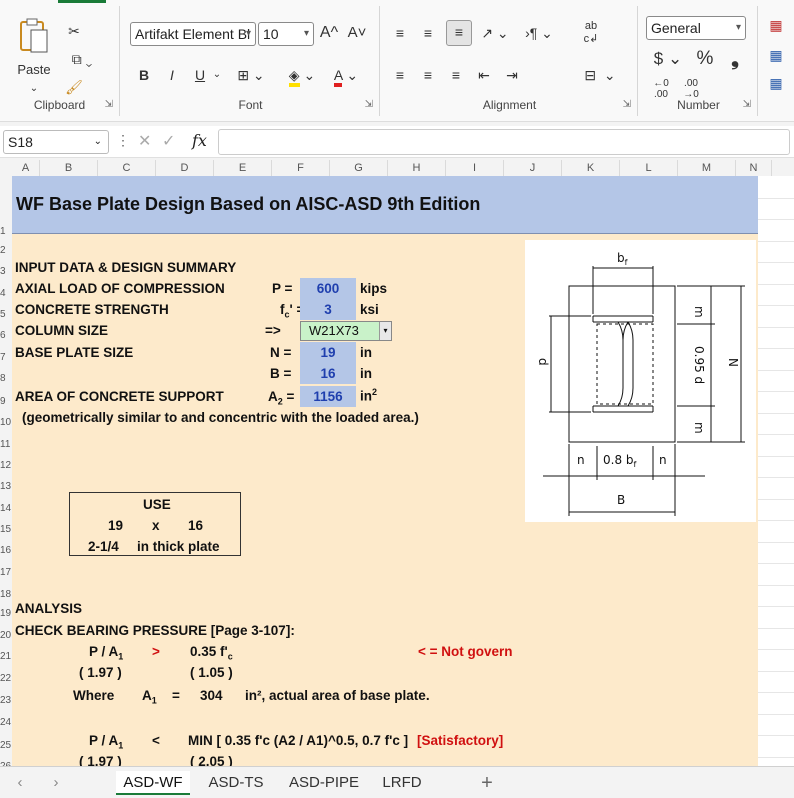 This screenshot has width=794, height=798. What do you see at coordinates (459, 33) in the screenshot?
I see `align-bottom-icon: ≡` at bounding box center [459, 33].